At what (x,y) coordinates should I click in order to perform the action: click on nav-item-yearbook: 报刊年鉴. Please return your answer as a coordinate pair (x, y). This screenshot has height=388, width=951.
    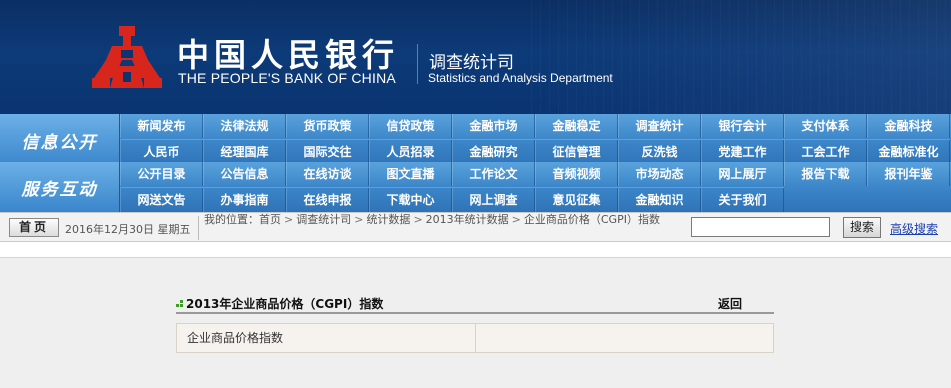
    Looking at the image, I should click on (908, 174).